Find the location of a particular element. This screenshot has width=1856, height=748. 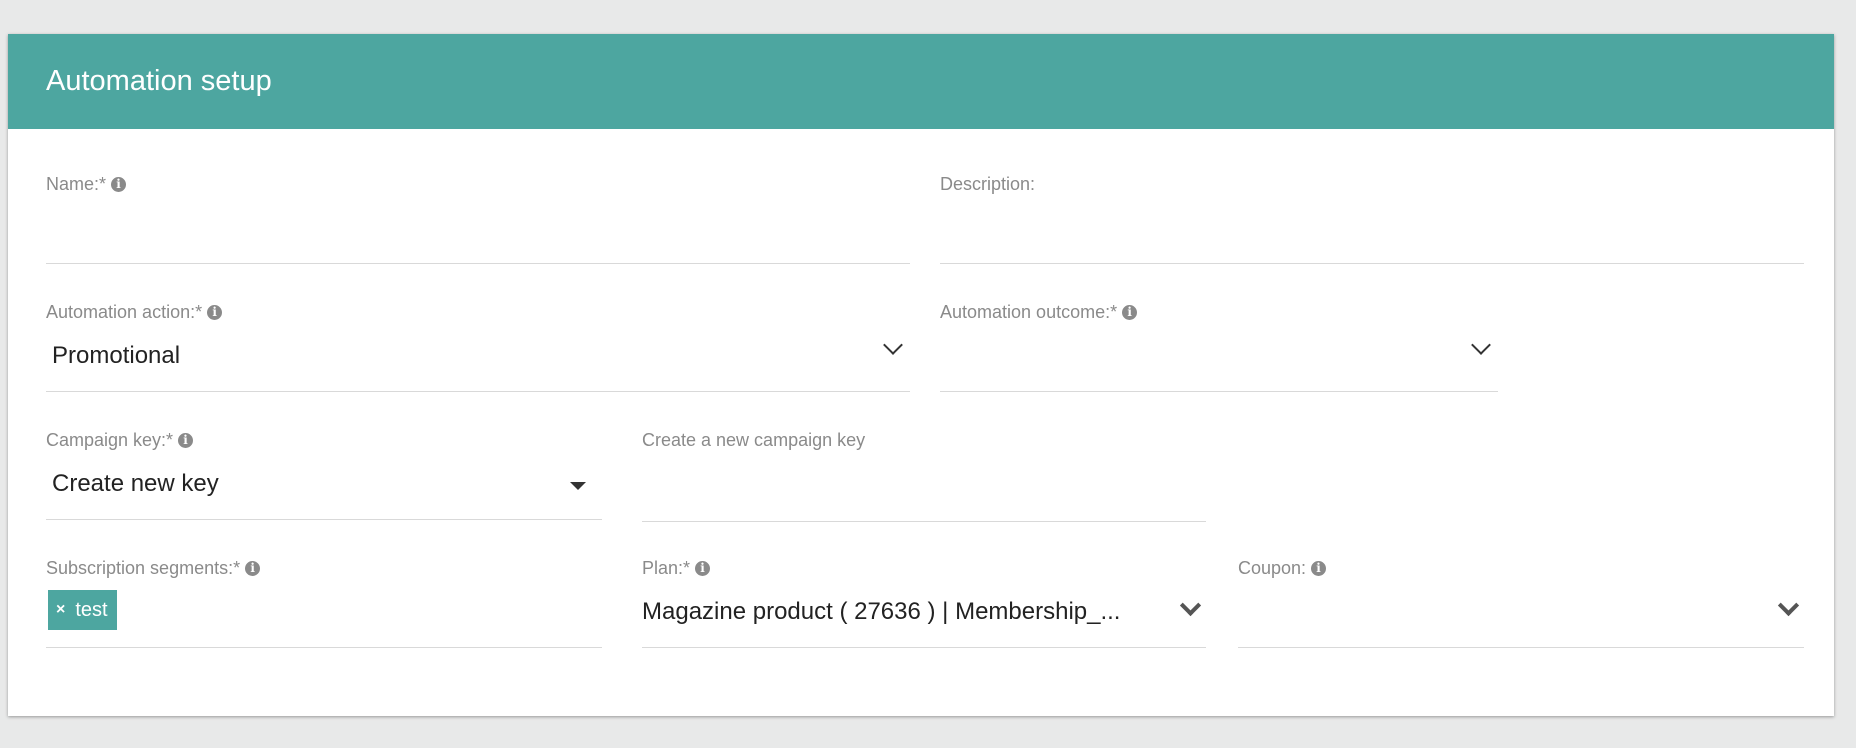

name-input is located at coordinates (478, 239).